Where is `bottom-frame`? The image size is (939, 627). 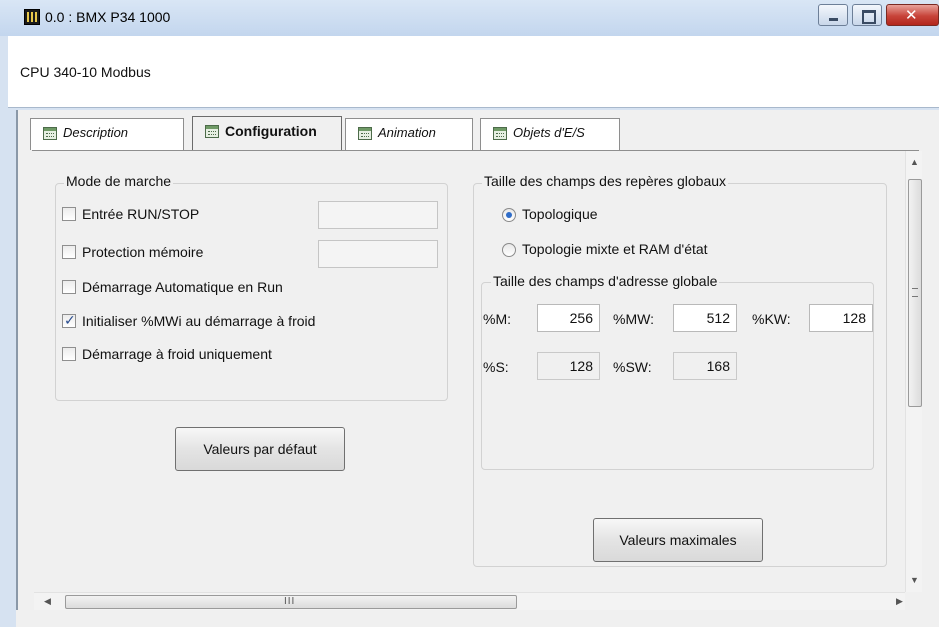 bottom-frame is located at coordinates (477, 618).